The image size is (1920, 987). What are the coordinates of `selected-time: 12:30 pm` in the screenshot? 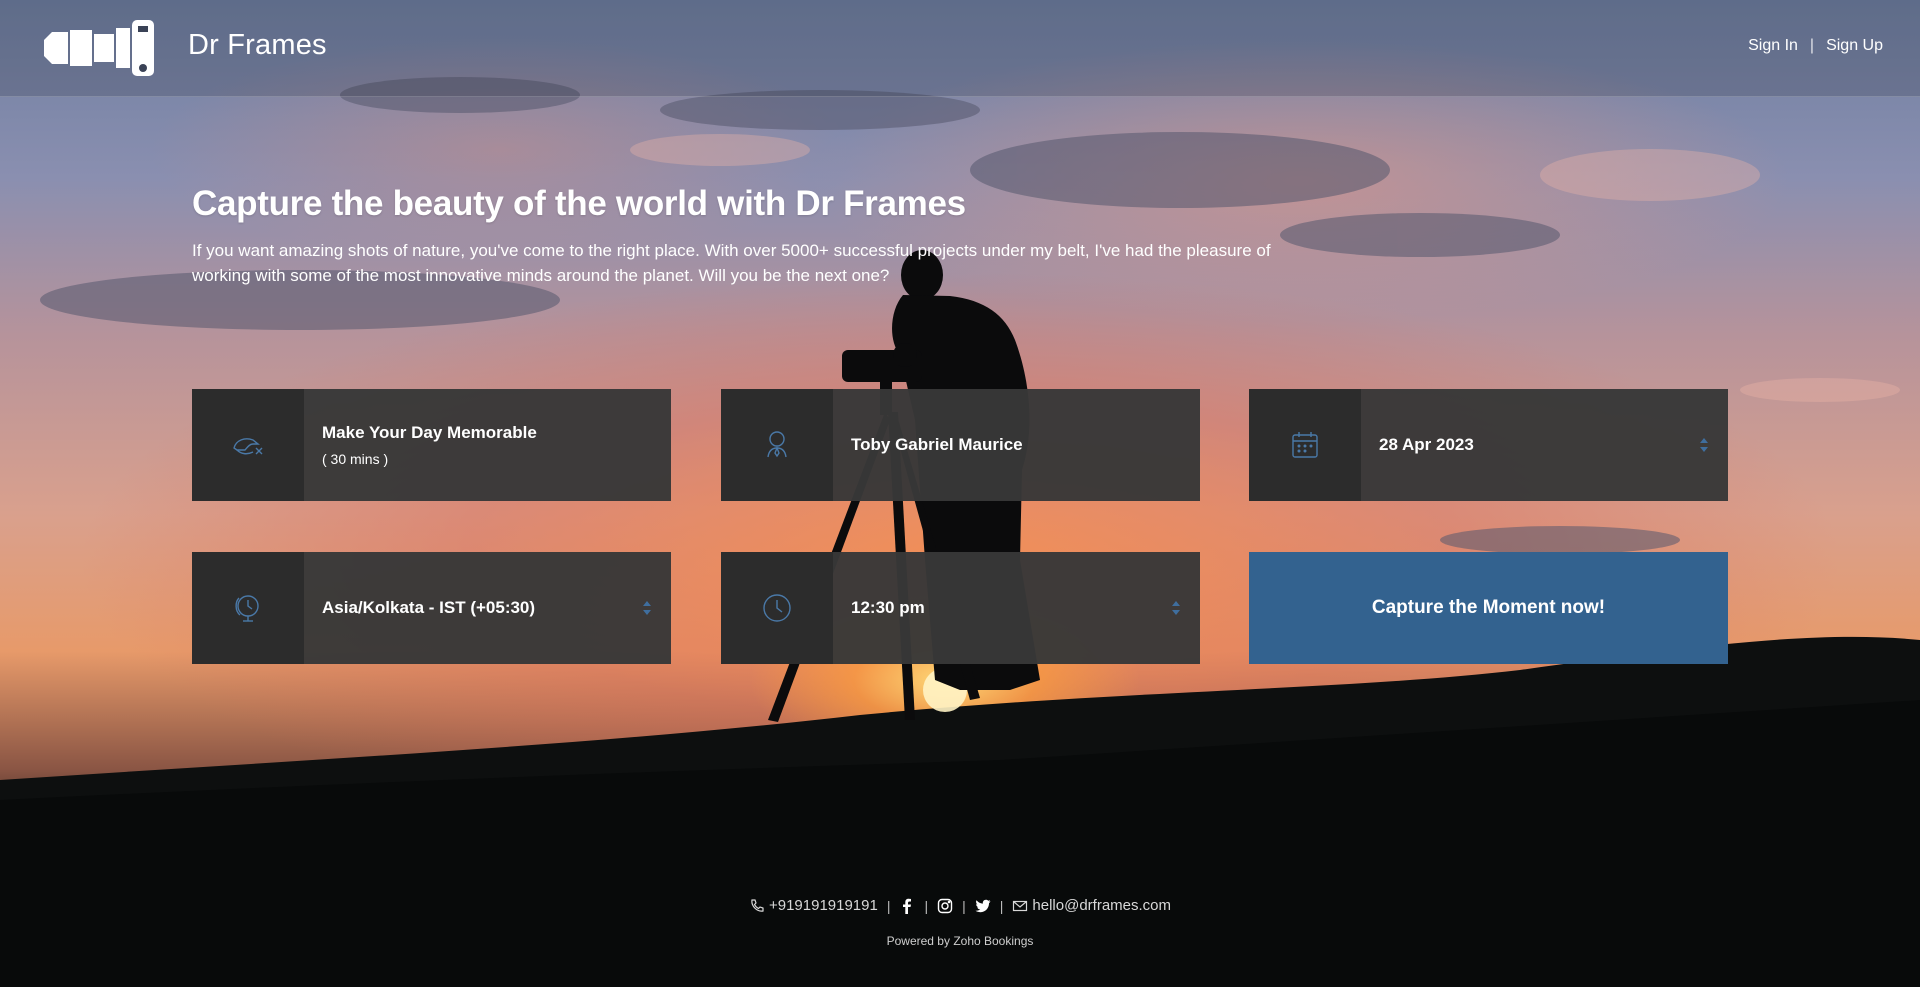 It's located at (888, 607).